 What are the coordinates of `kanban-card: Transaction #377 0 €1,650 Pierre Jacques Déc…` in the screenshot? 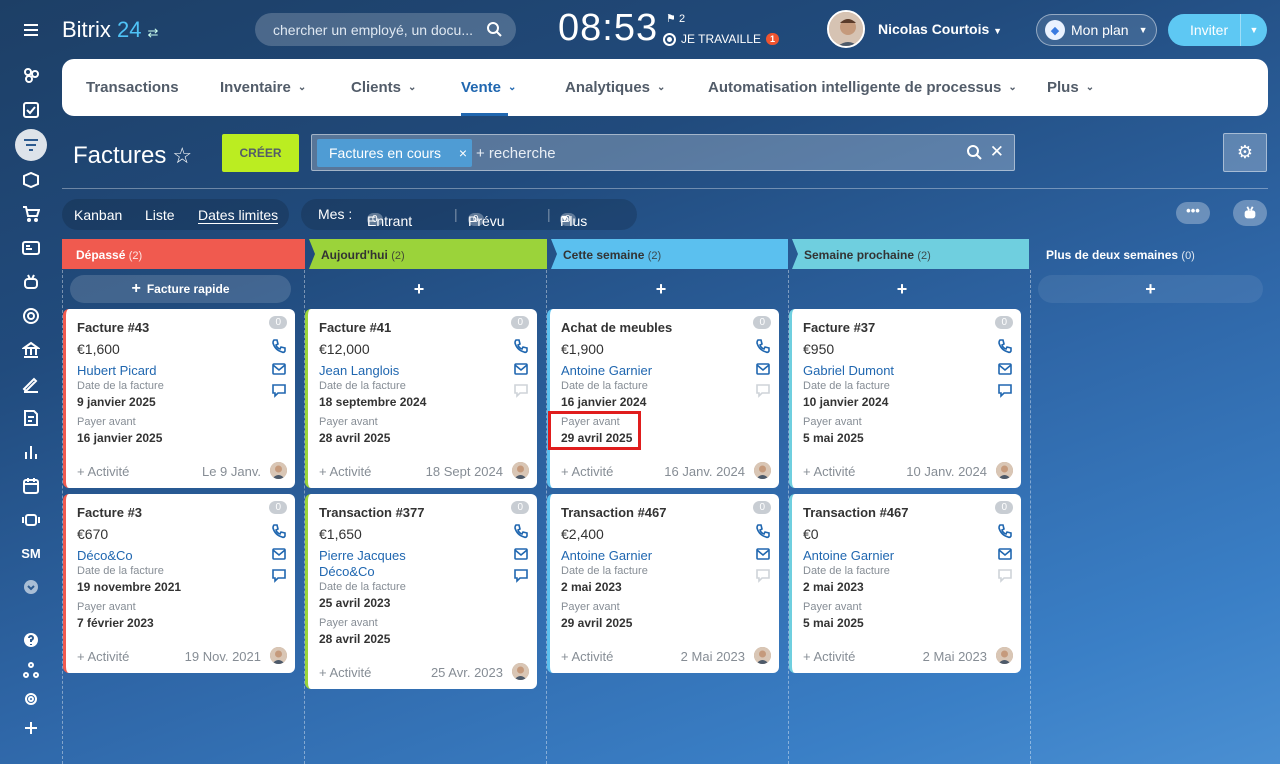 It's located at (421, 591).